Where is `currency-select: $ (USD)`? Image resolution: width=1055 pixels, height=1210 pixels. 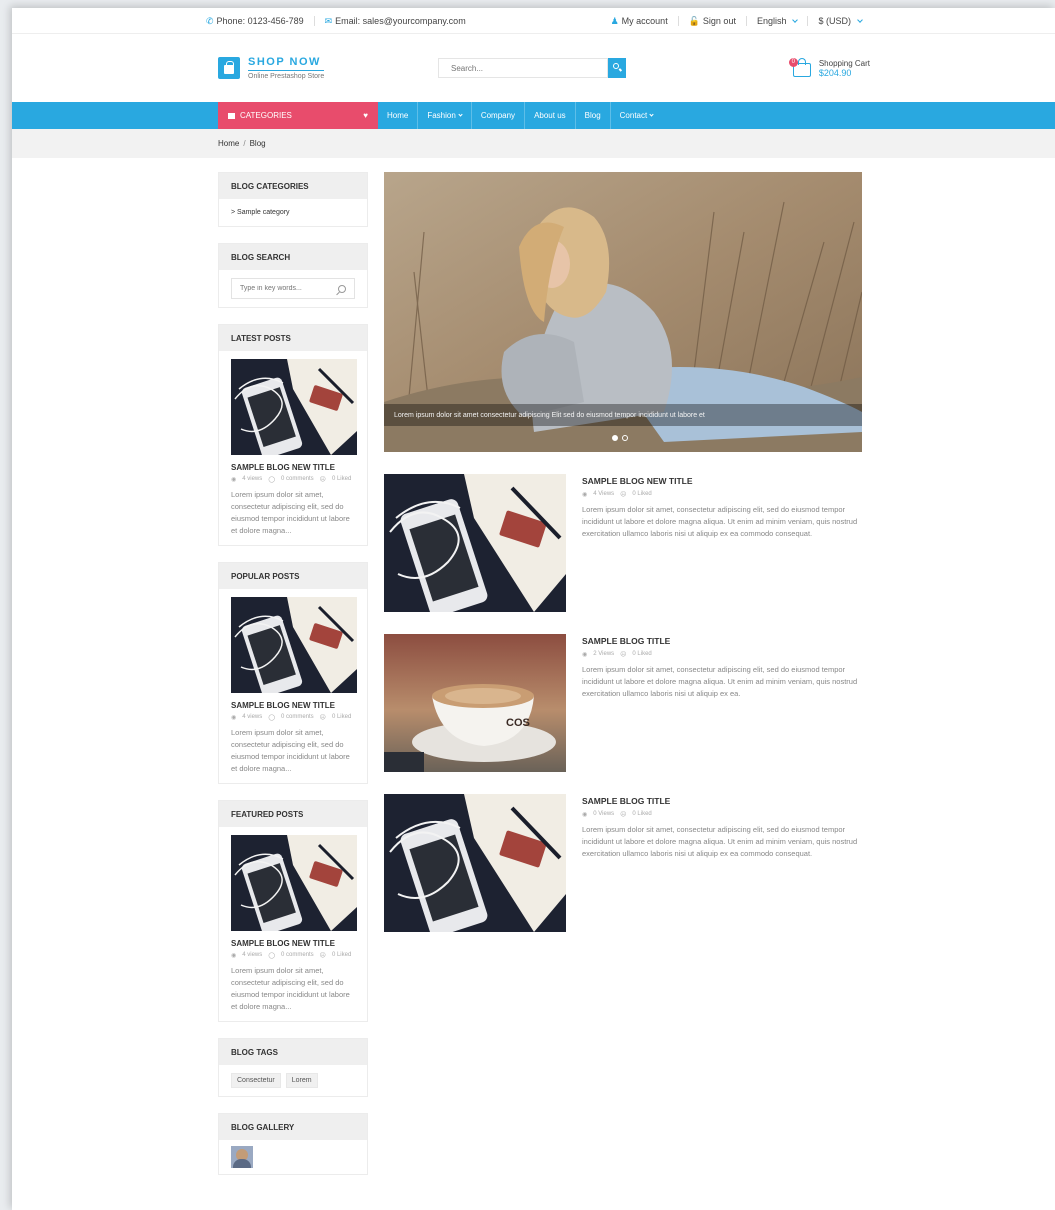
currency-select: $ (USD) is located at coordinates (840, 21).